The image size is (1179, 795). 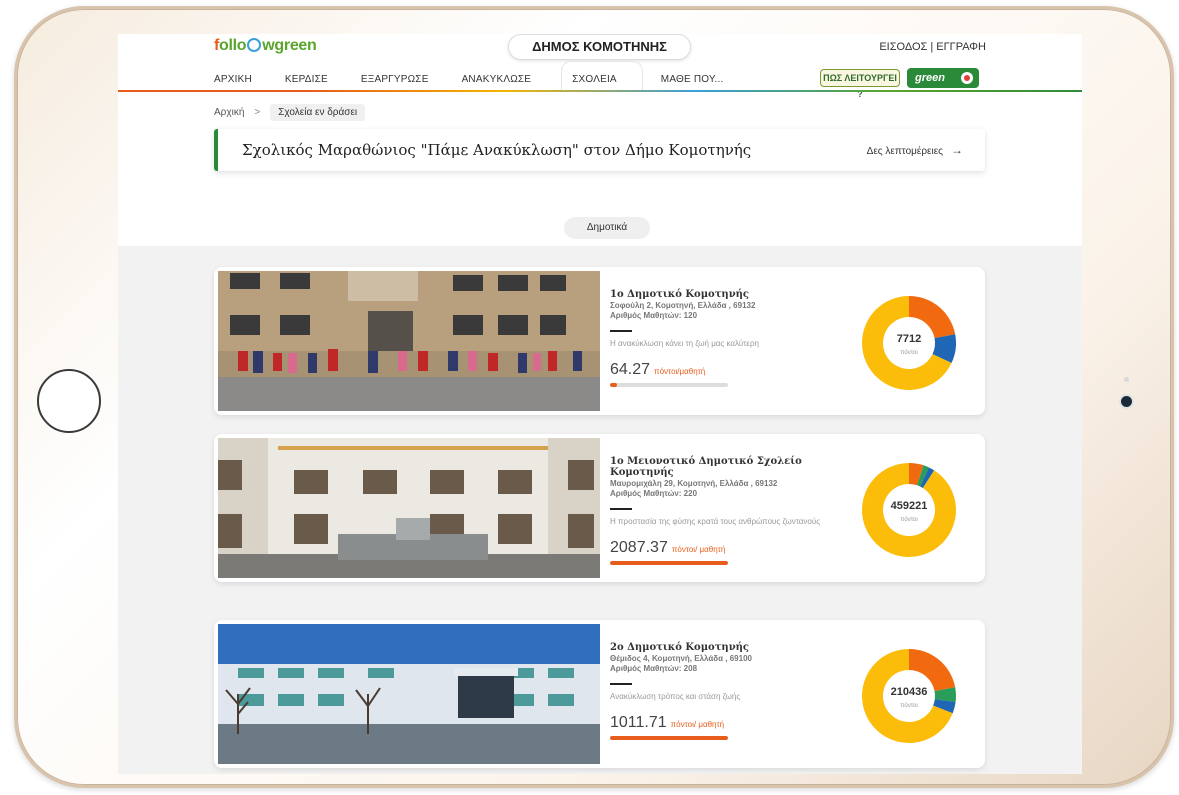 I want to click on logo-o-icon, so click(x=254, y=45).